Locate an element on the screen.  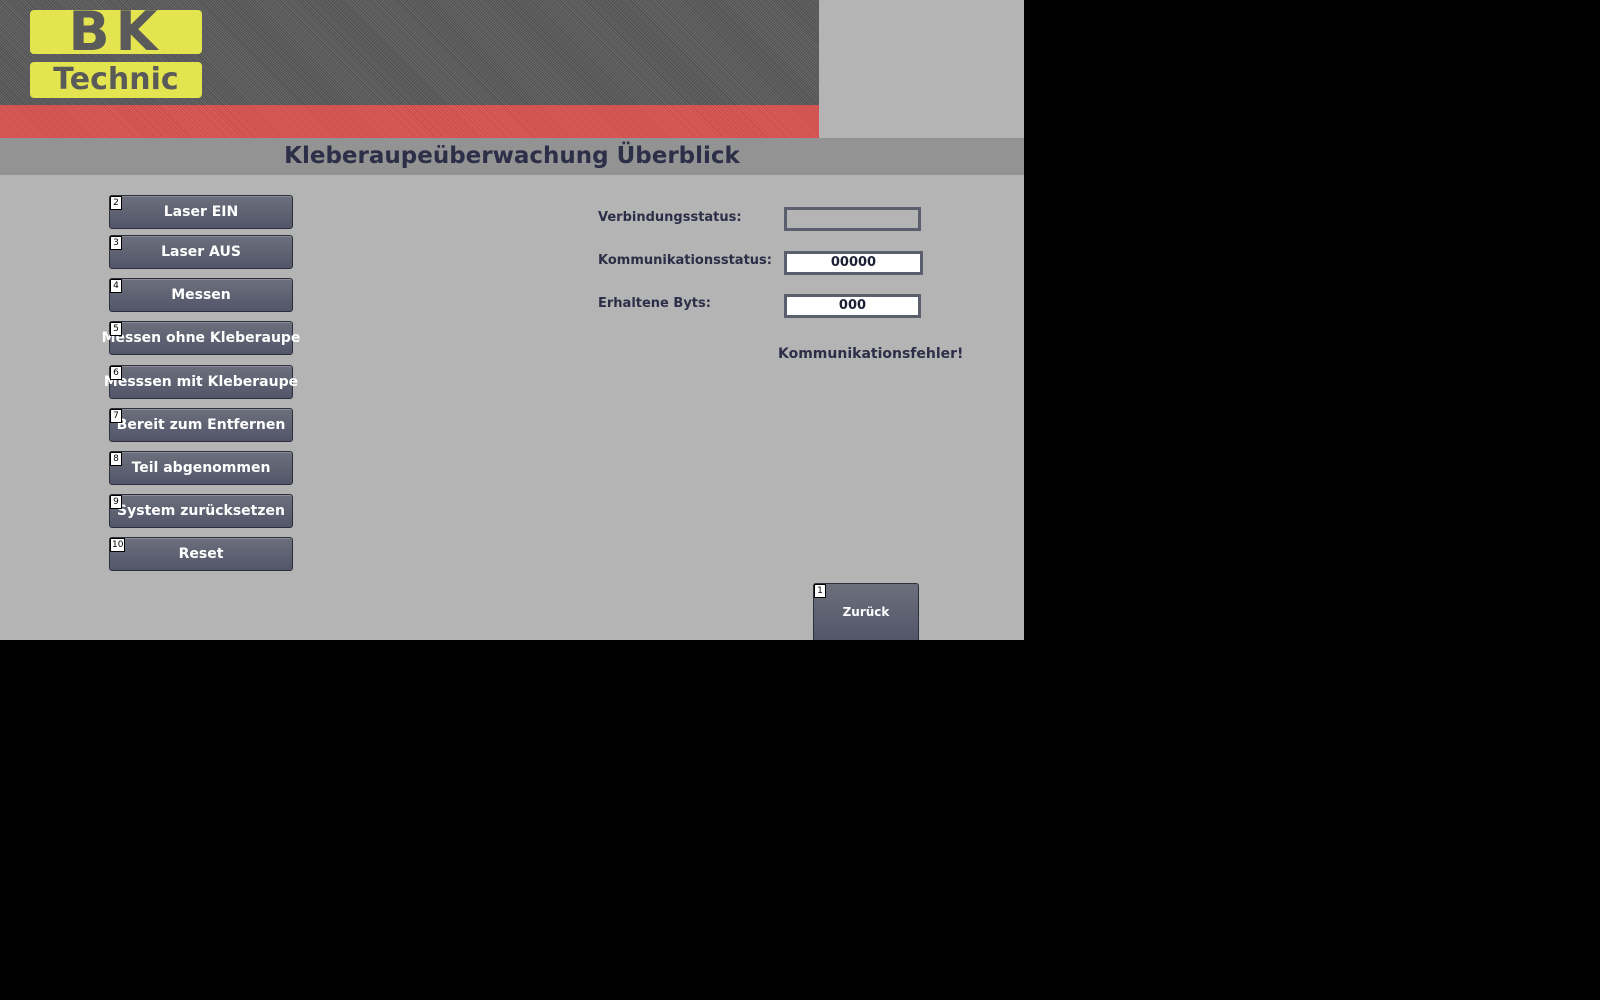
button-label: Reset is located at coordinates (201, 554).